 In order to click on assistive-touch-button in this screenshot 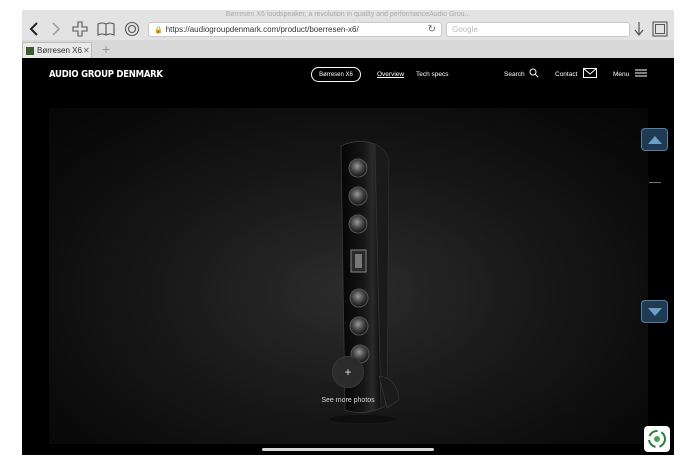, I will do `click(657, 439)`.